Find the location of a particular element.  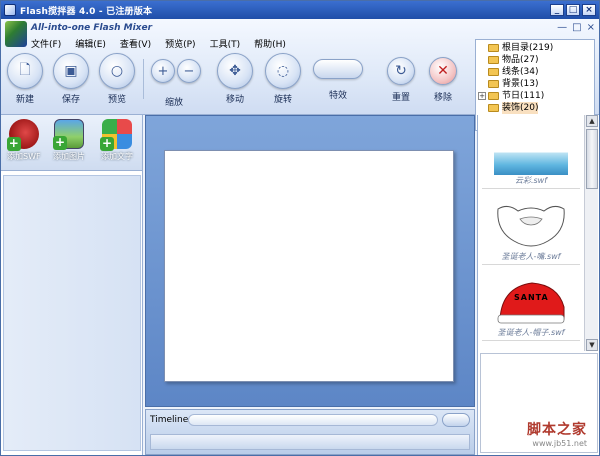

add-text-icon: + is located at coordinates (116, 135).